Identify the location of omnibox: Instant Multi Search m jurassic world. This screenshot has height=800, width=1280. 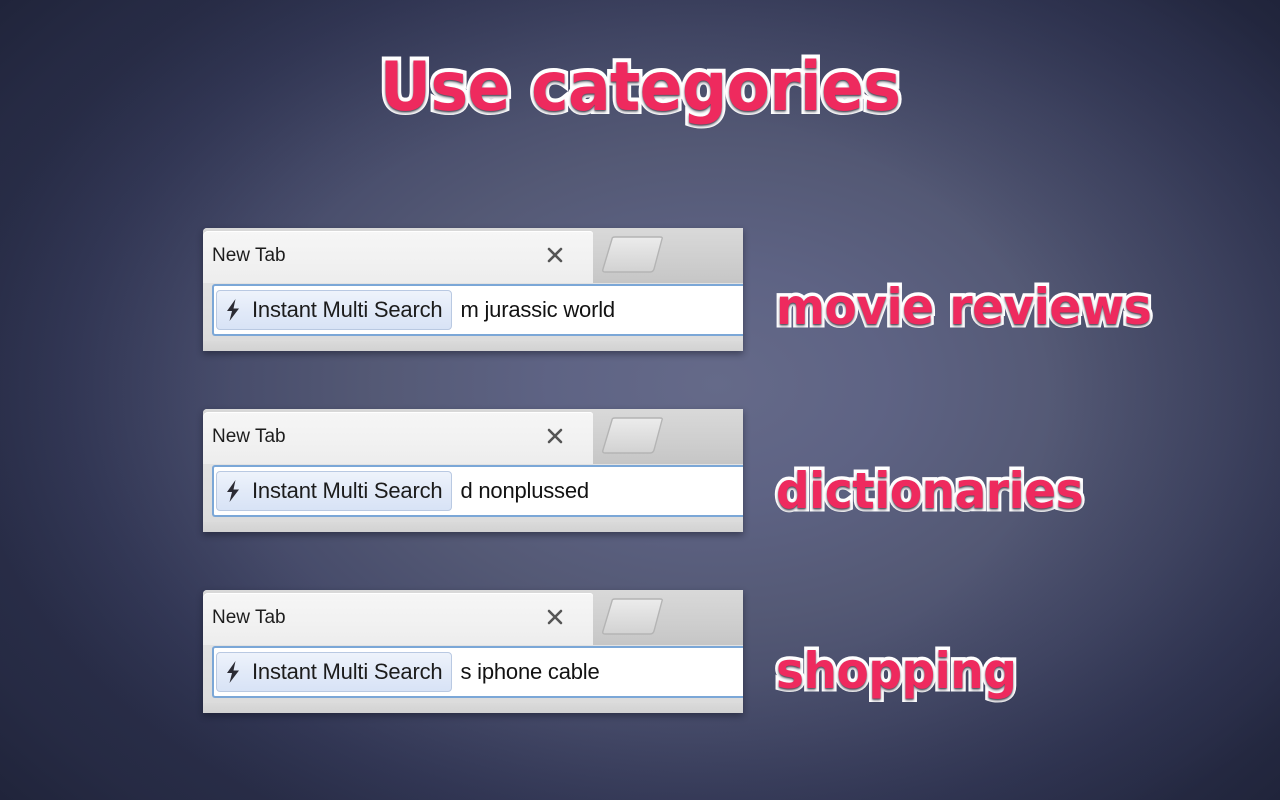
(477, 310).